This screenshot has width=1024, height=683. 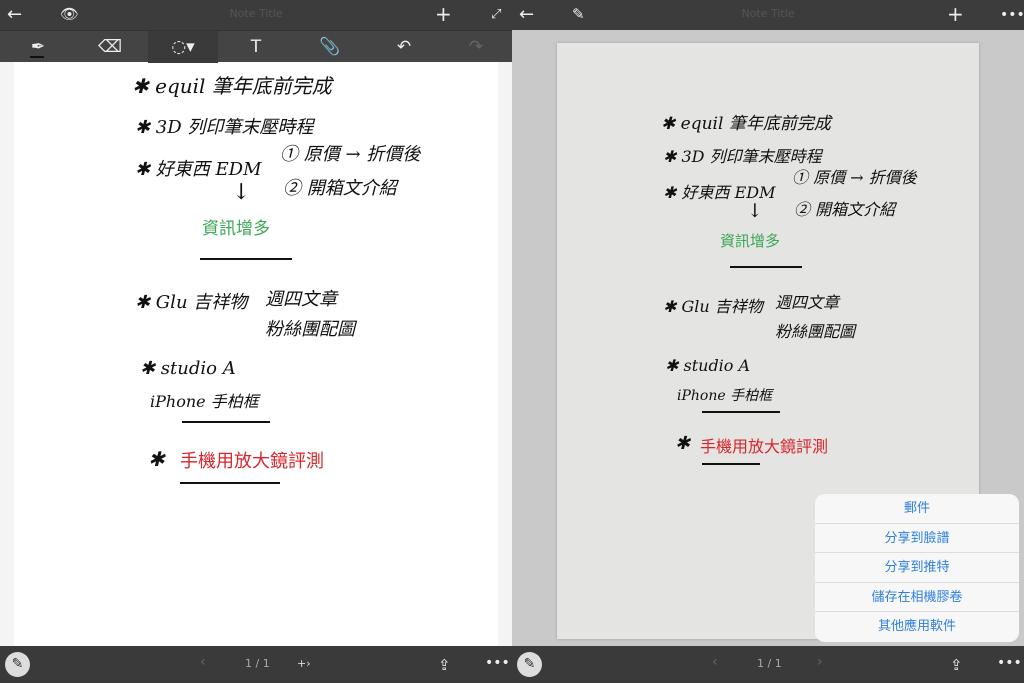 What do you see at coordinates (917, 539) in the screenshot?
I see `share-facebook: 分享到臉譜` at bounding box center [917, 539].